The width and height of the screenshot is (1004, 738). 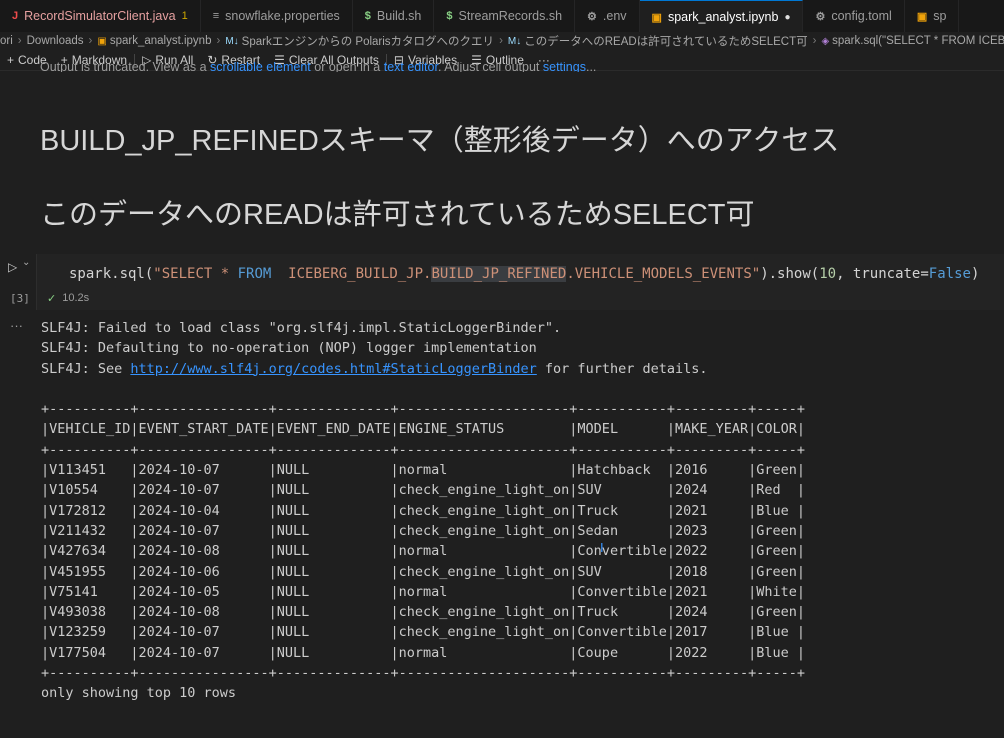 What do you see at coordinates (260, 67) in the screenshot?
I see `scrollable-element-link: scrollable element` at bounding box center [260, 67].